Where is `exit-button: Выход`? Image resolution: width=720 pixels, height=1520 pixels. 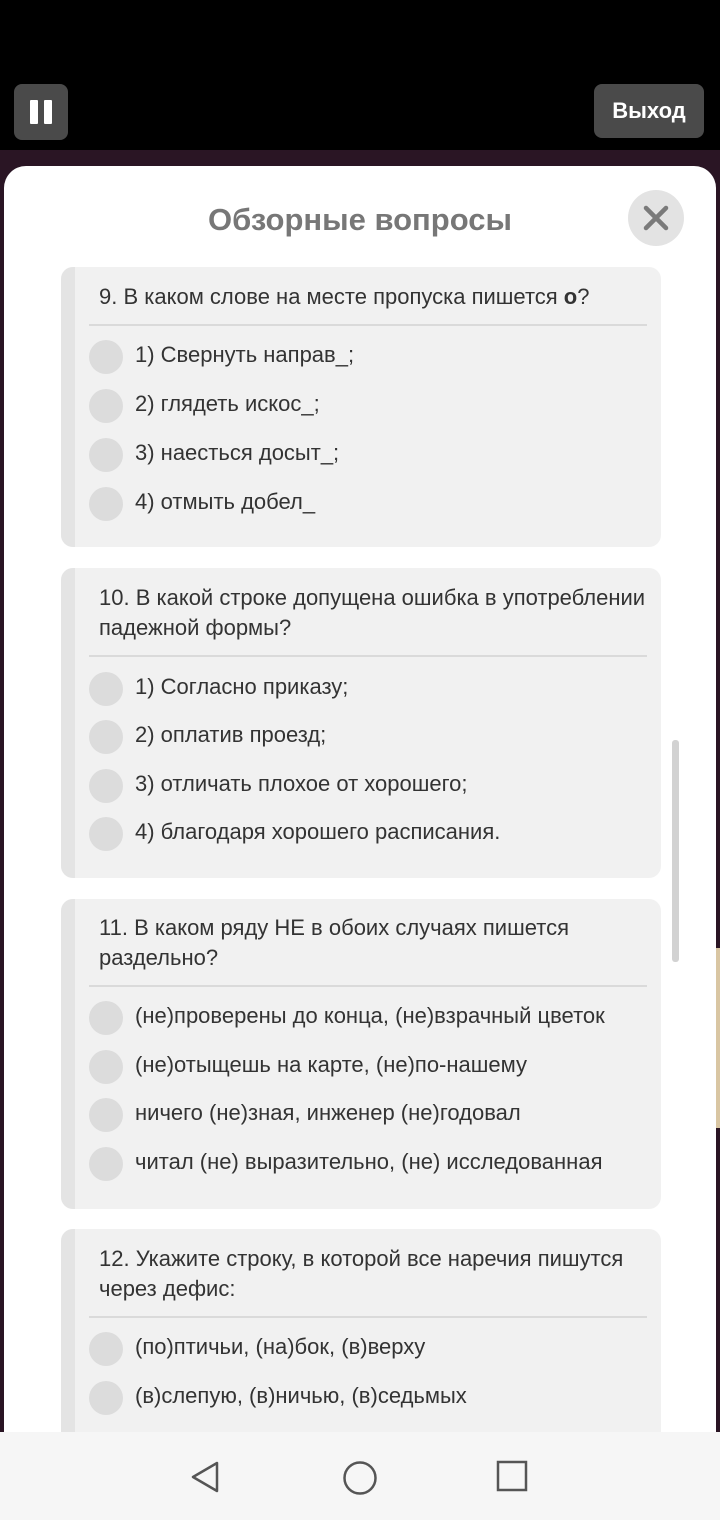 exit-button: Выход is located at coordinates (649, 111).